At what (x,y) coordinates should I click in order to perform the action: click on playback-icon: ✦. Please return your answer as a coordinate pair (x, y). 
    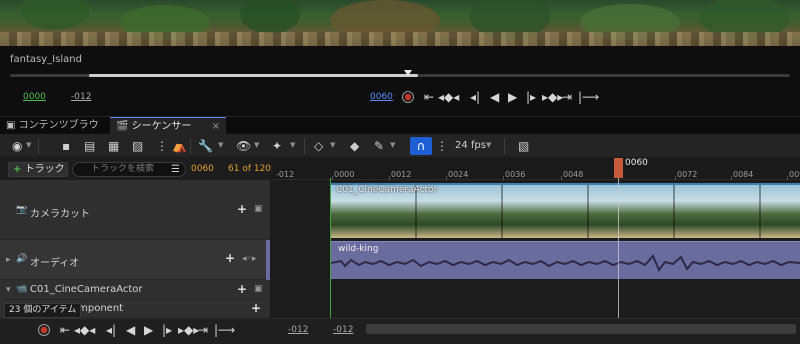
    Looking at the image, I should click on (277, 146).